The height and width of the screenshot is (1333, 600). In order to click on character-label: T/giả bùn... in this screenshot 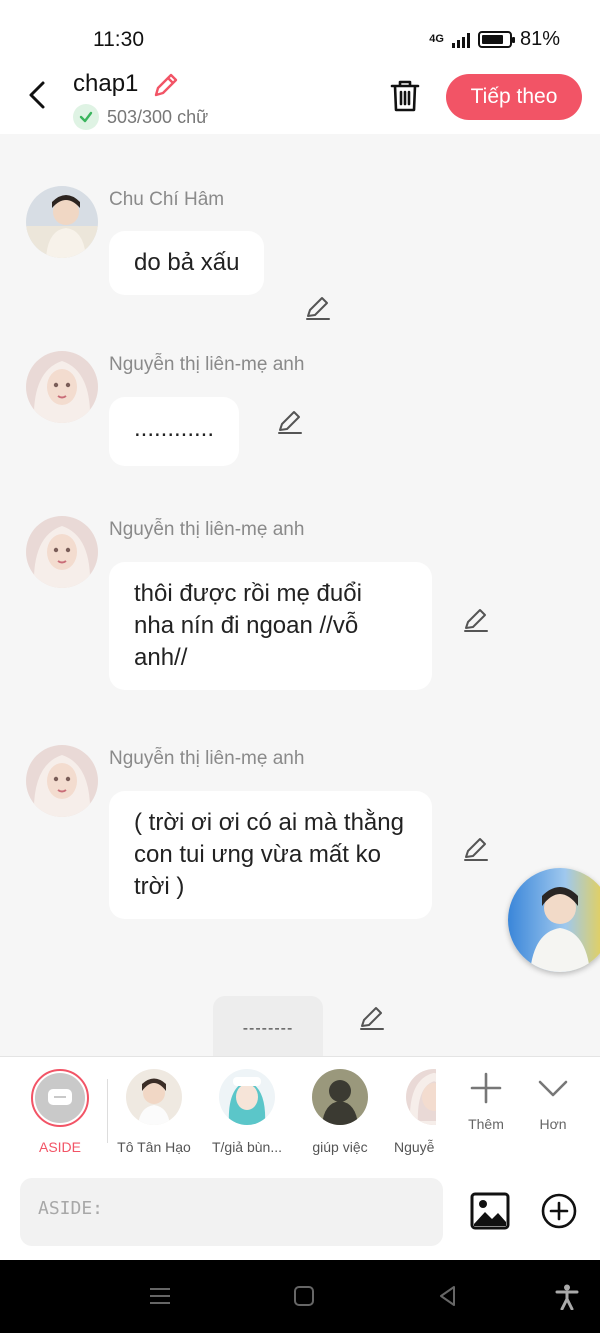, I will do `click(247, 1147)`.